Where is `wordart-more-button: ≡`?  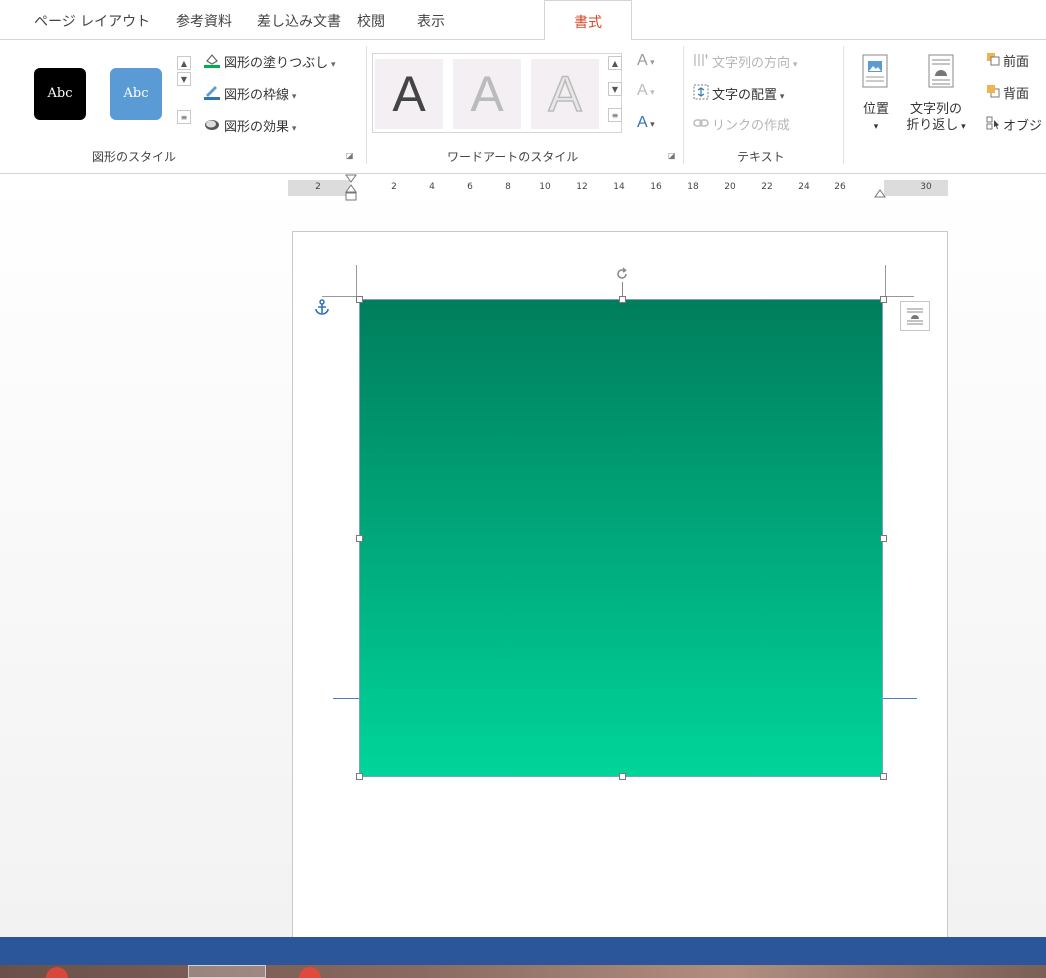
wordart-more-button: ≡ is located at coordinates (615, 115).